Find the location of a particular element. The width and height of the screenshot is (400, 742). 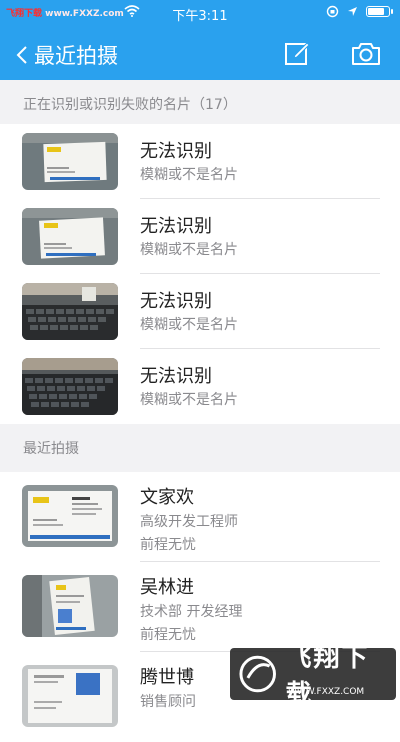

card-job-title: 高级开发工程师 is located at coordinates (189, 522).